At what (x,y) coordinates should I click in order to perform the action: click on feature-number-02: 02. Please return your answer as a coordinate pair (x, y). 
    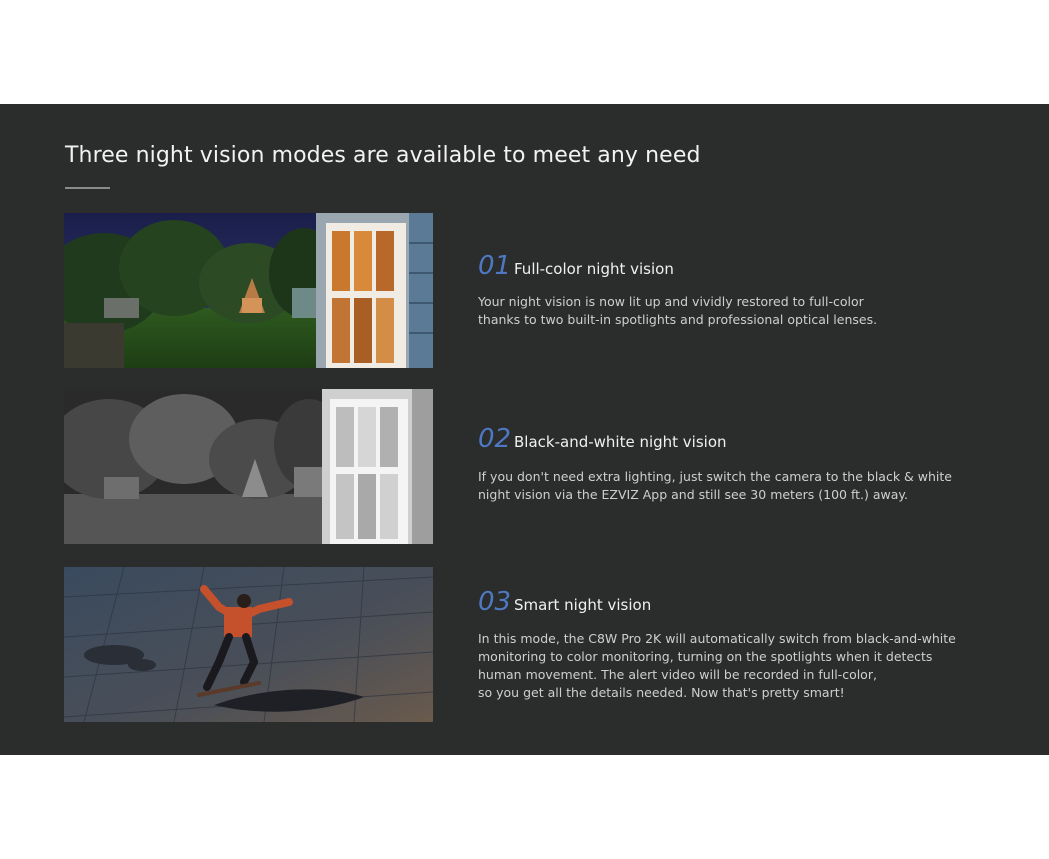
    Looking at the image, I should click on (495, 439).